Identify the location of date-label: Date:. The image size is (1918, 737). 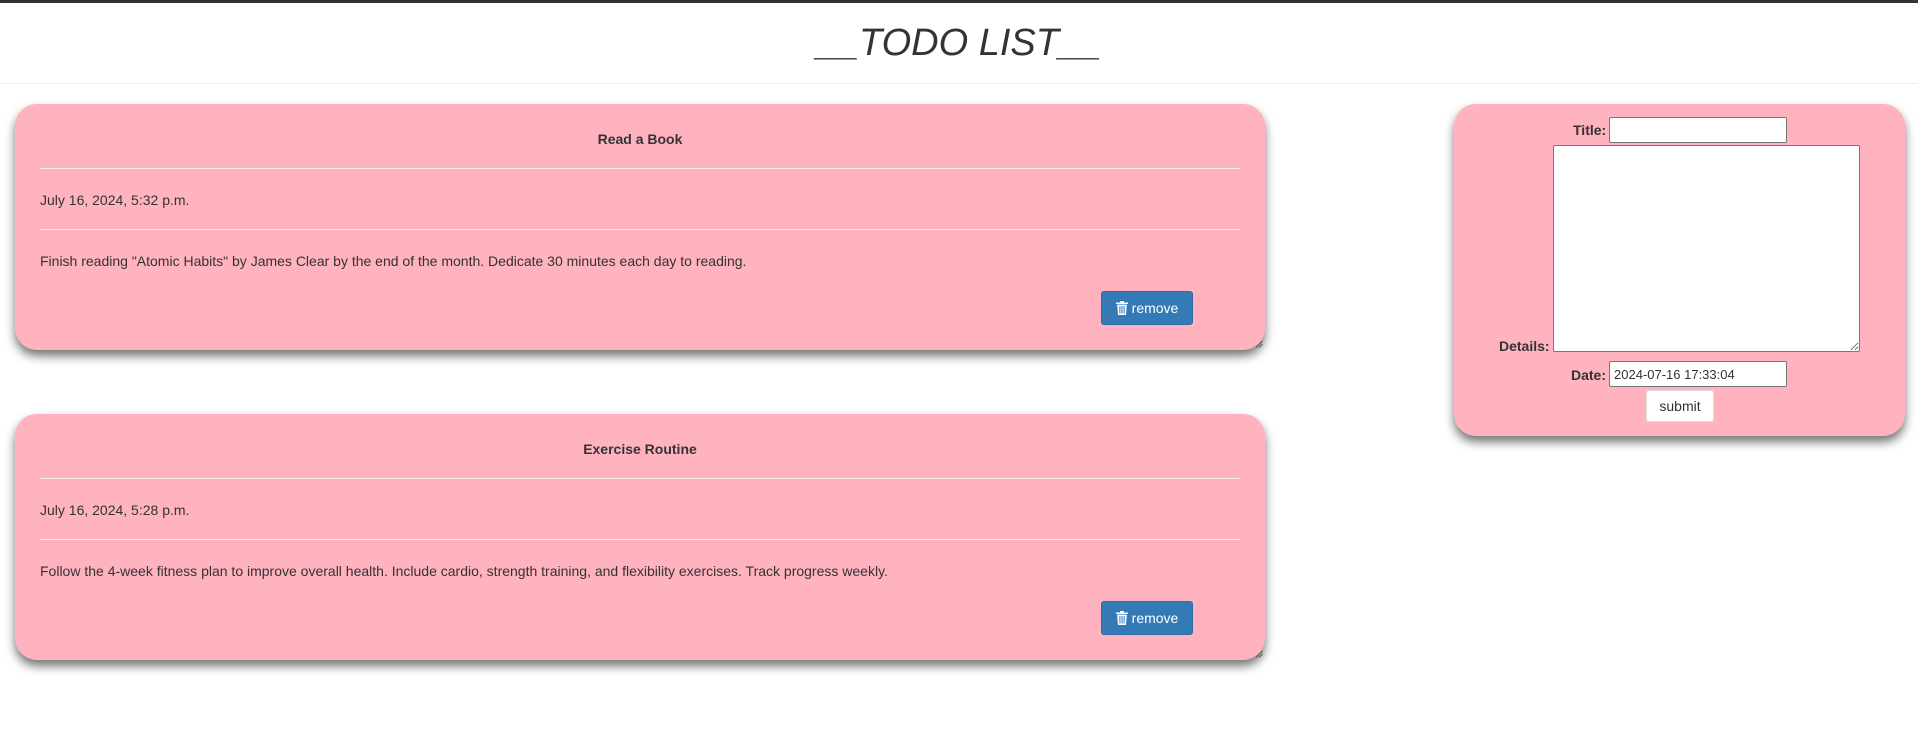
(1589, 375).